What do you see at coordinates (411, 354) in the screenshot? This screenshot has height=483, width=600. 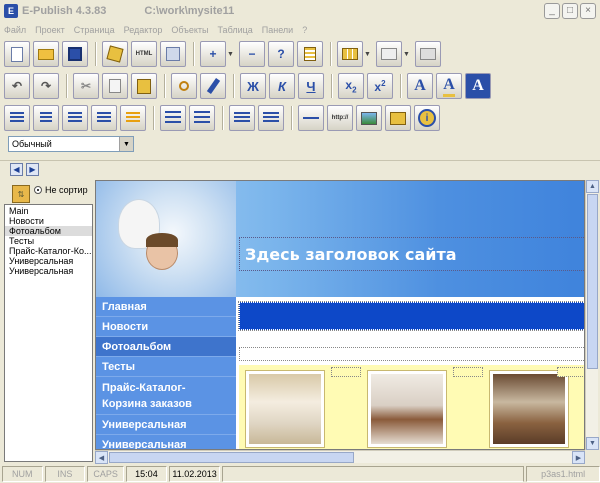 I see `content-placeholder` at bounding box center [411, 354].